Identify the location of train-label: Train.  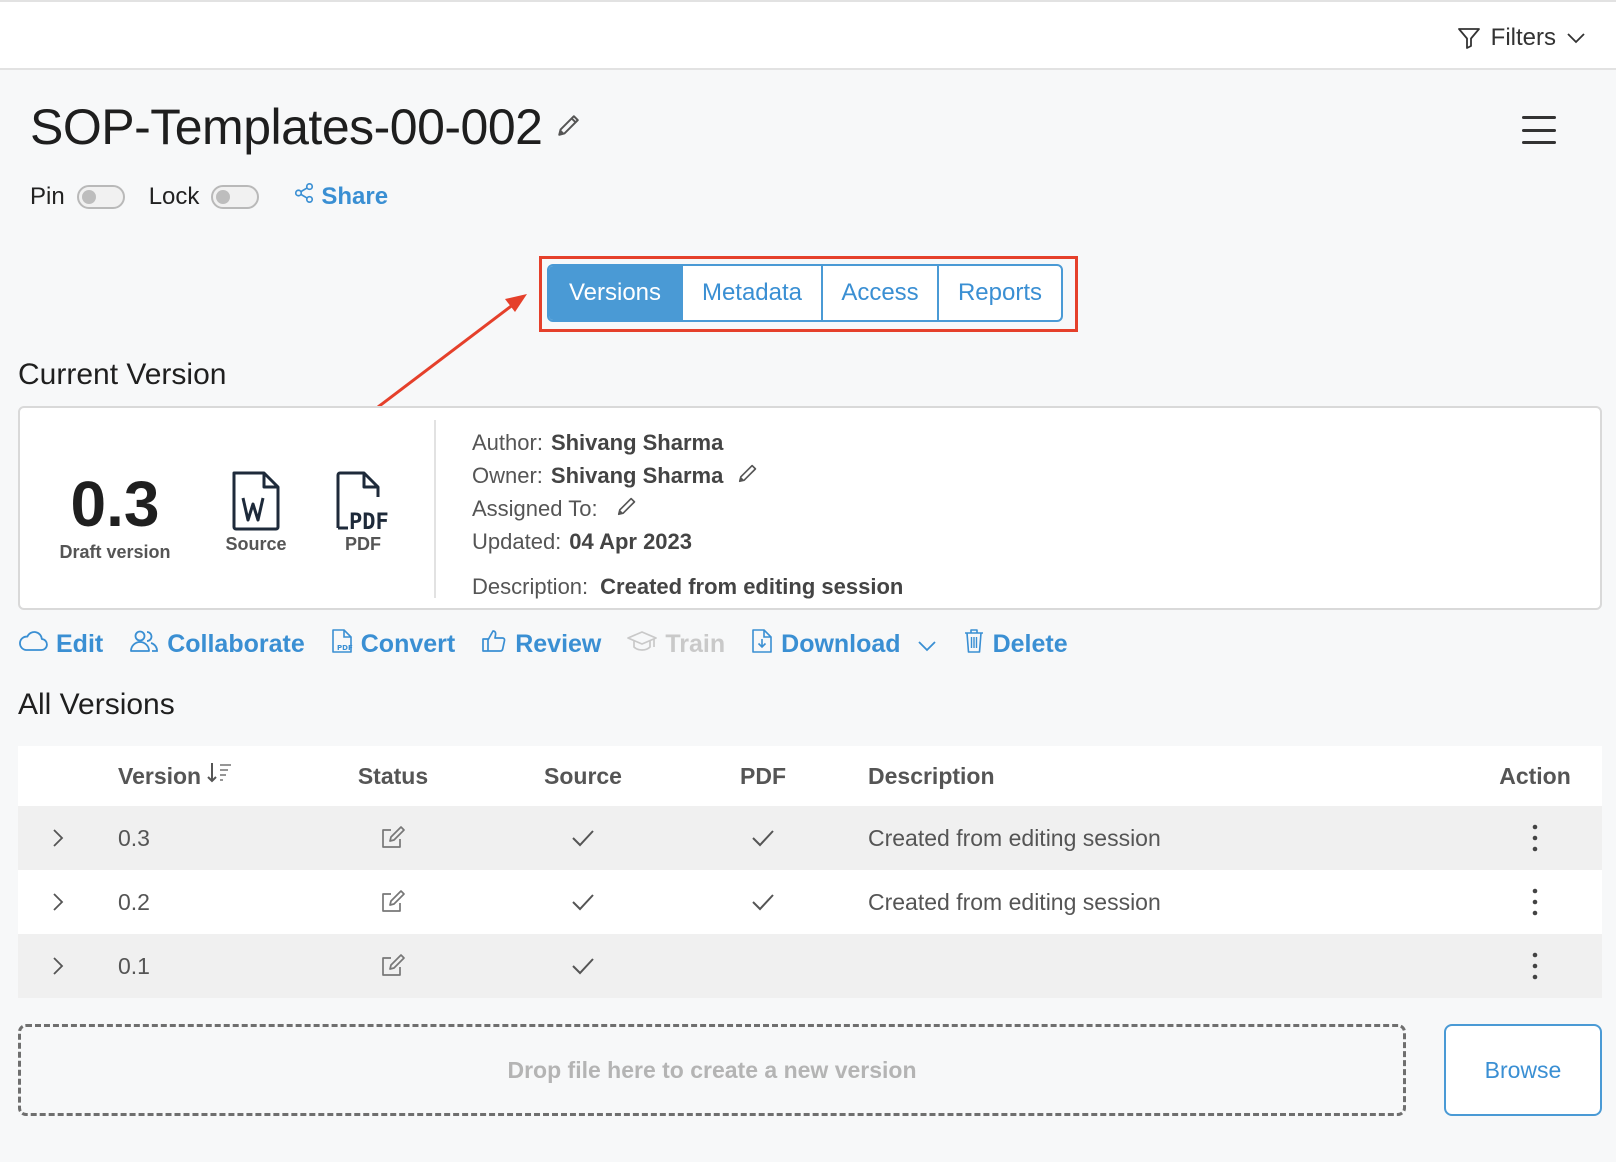
(695, 644).